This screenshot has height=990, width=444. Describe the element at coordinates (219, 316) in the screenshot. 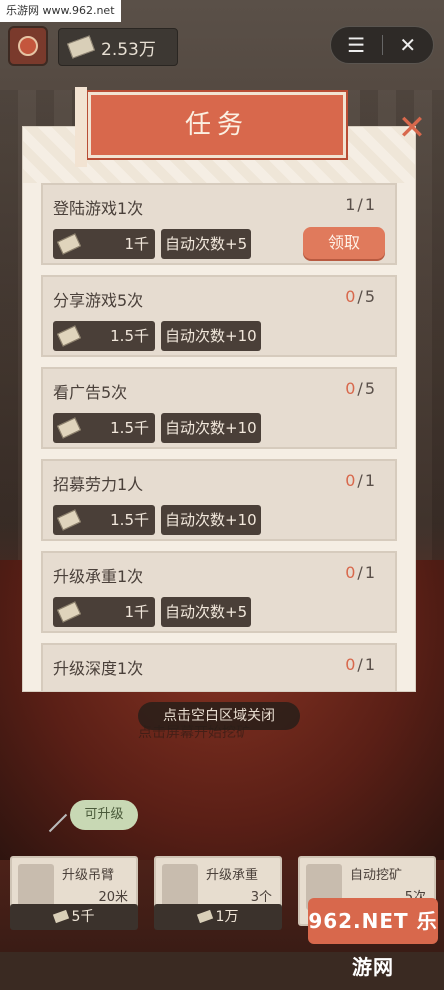

I see `task-item: 分享游戏5次 0/5 1.5千 自动次数+10` at that location.